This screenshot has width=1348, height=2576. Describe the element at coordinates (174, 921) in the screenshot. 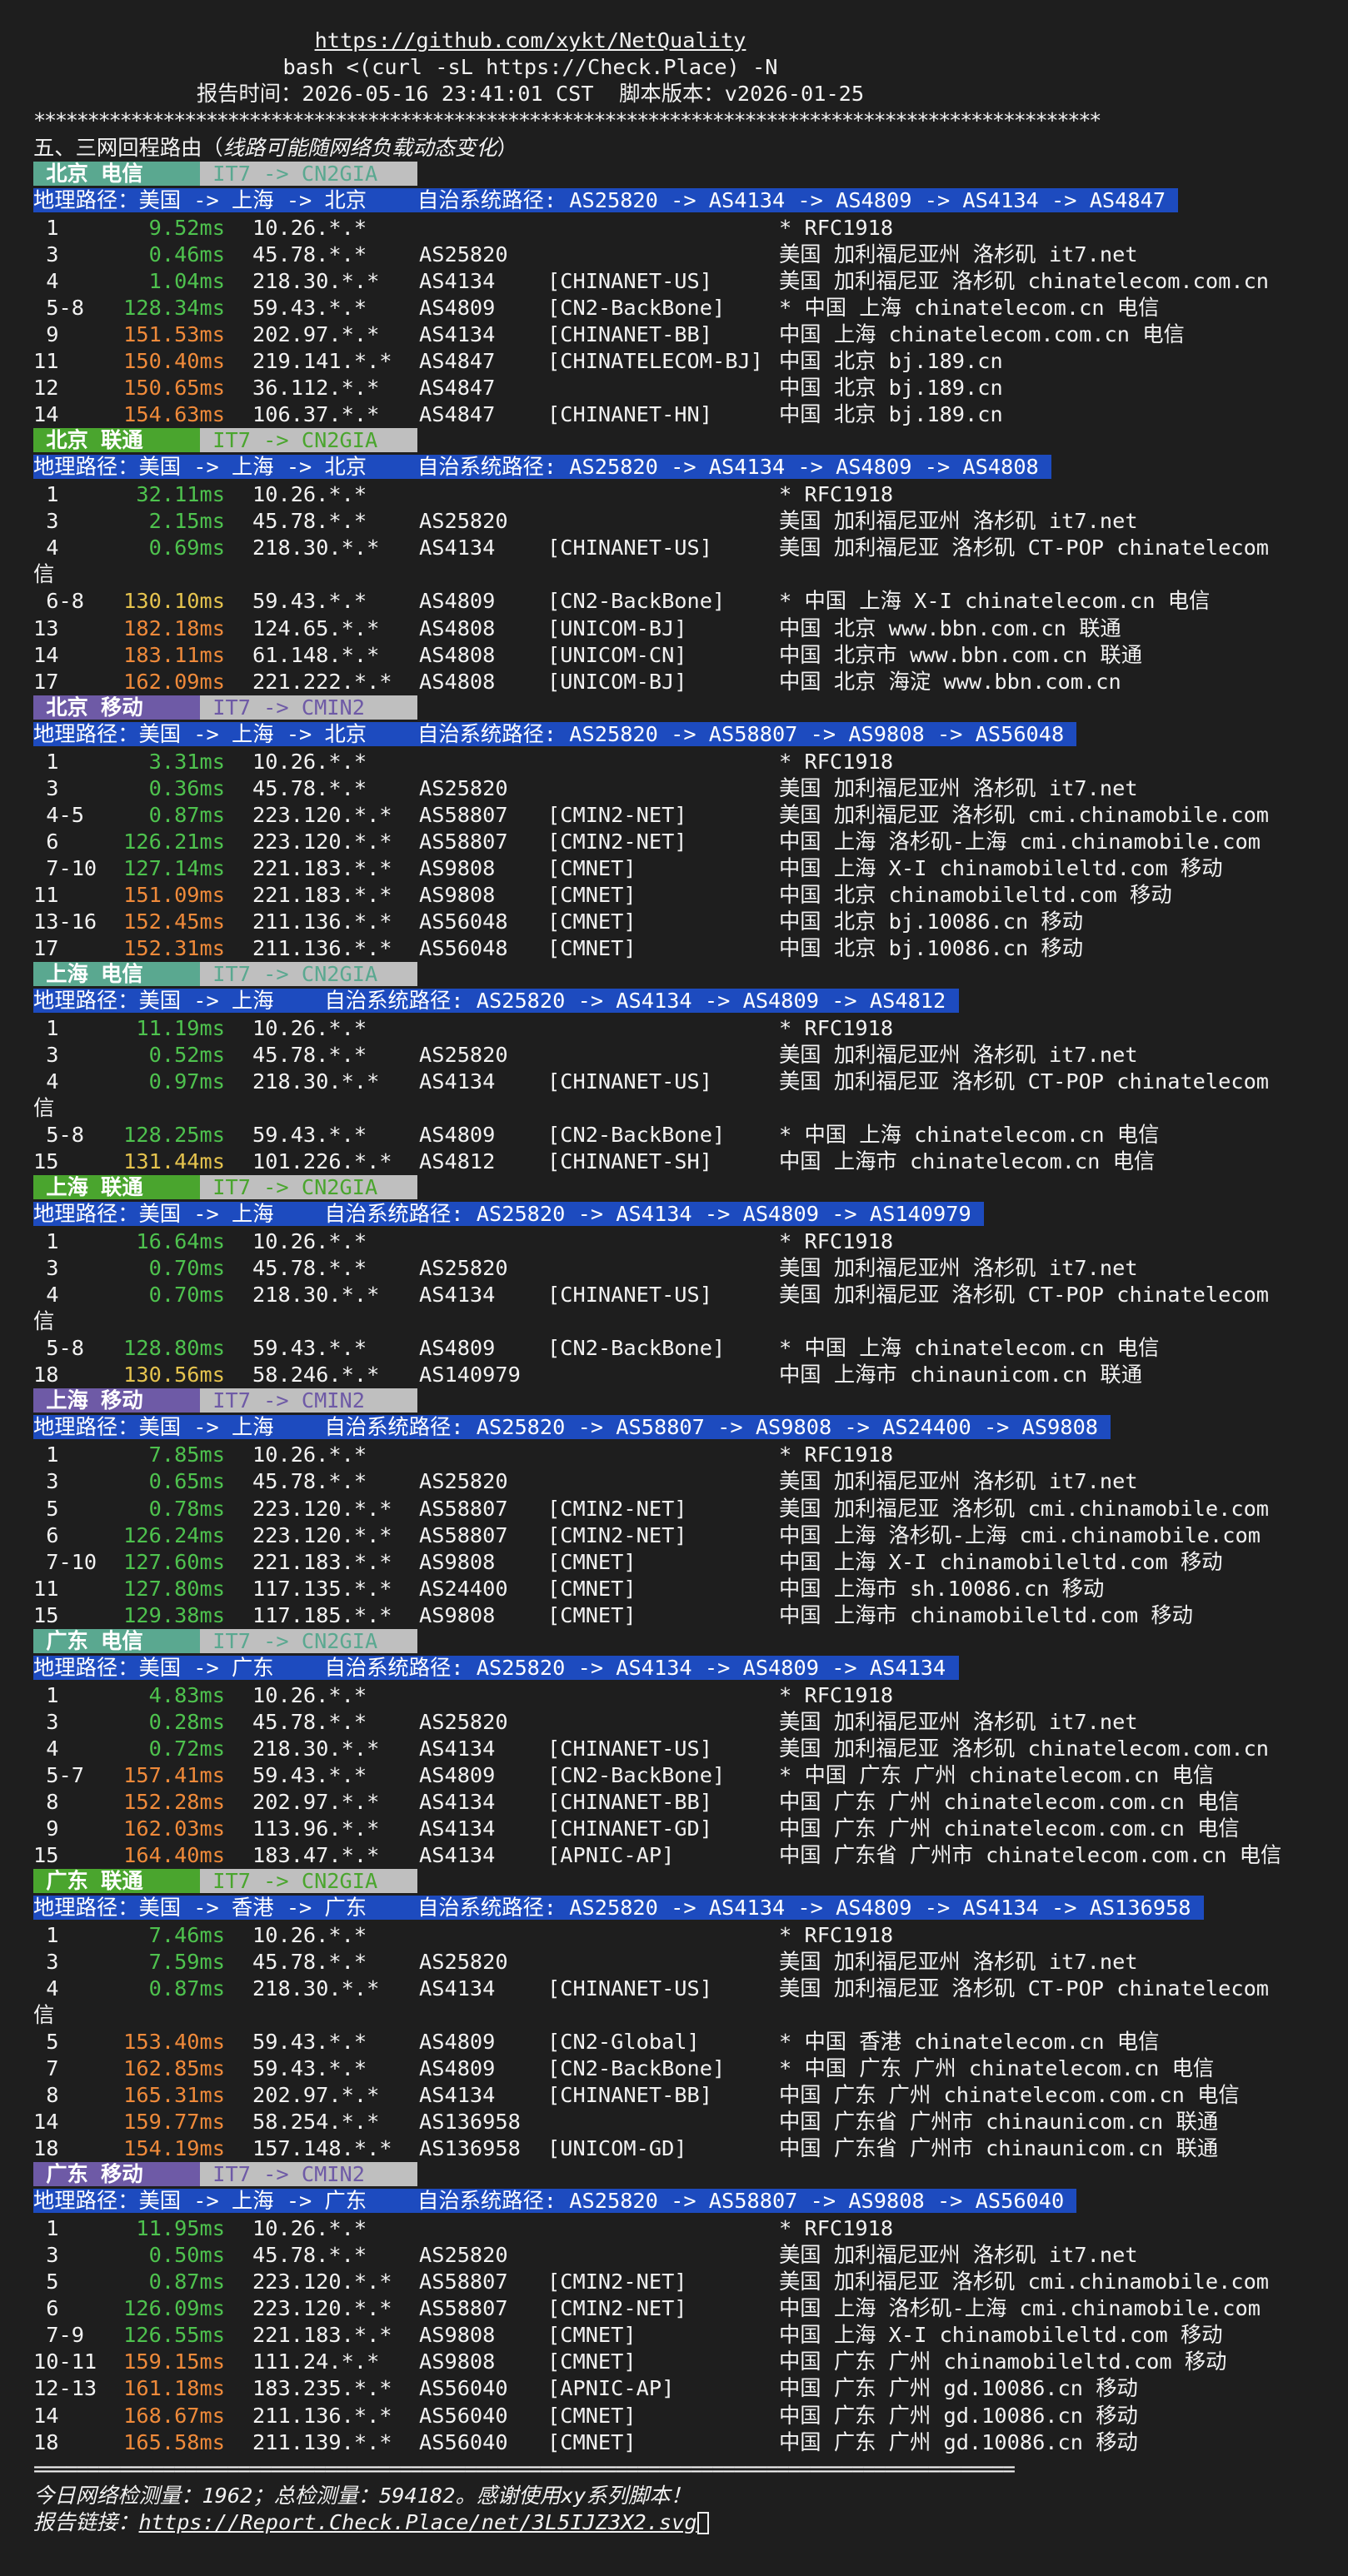

I see `latency: 152.45ms` at that location.